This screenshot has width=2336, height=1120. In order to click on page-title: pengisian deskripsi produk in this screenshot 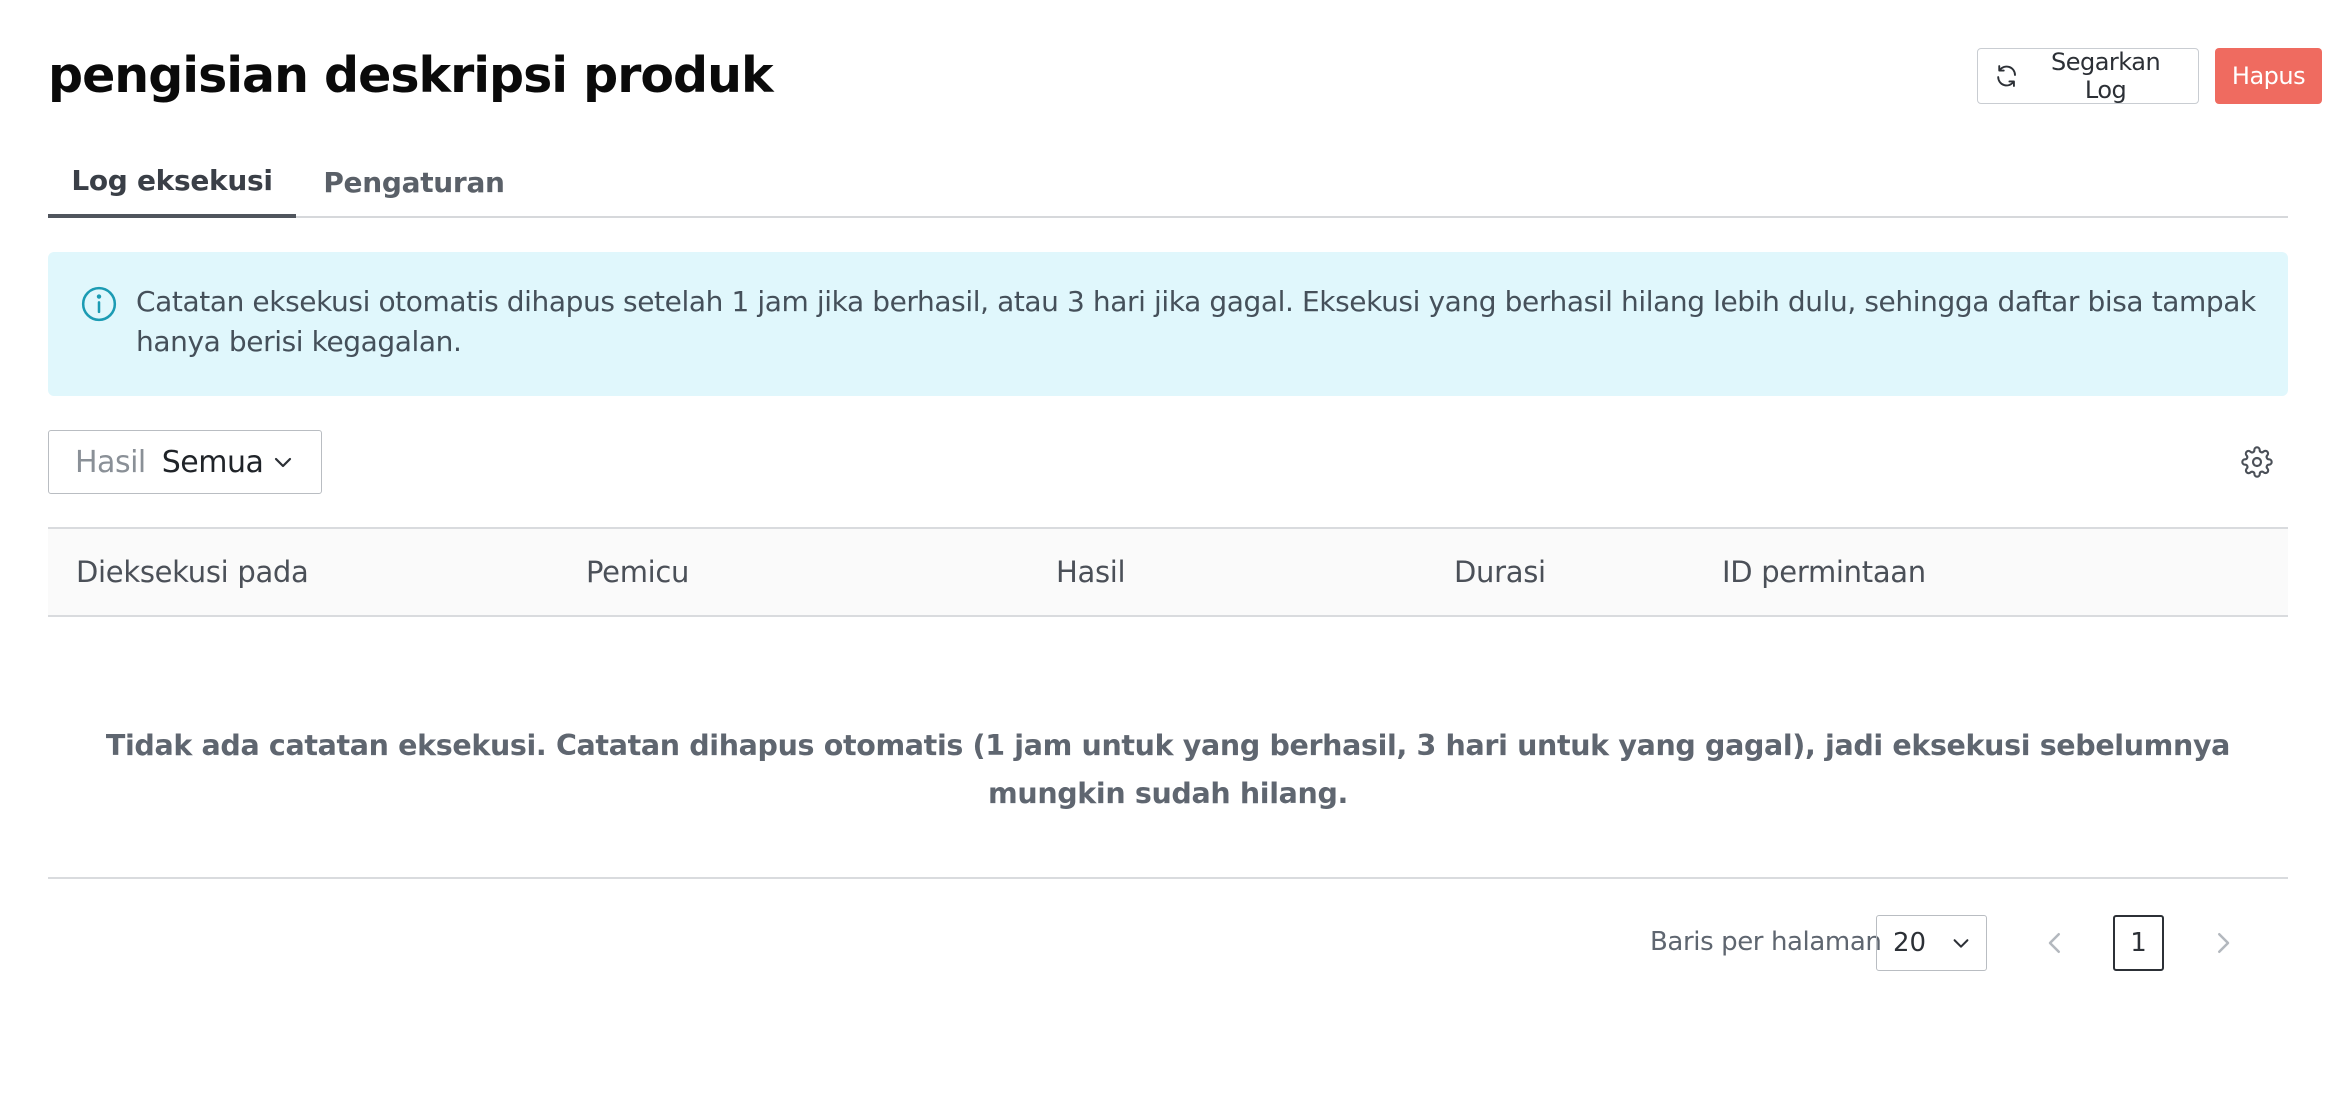, I will do `click(411, 75)`.